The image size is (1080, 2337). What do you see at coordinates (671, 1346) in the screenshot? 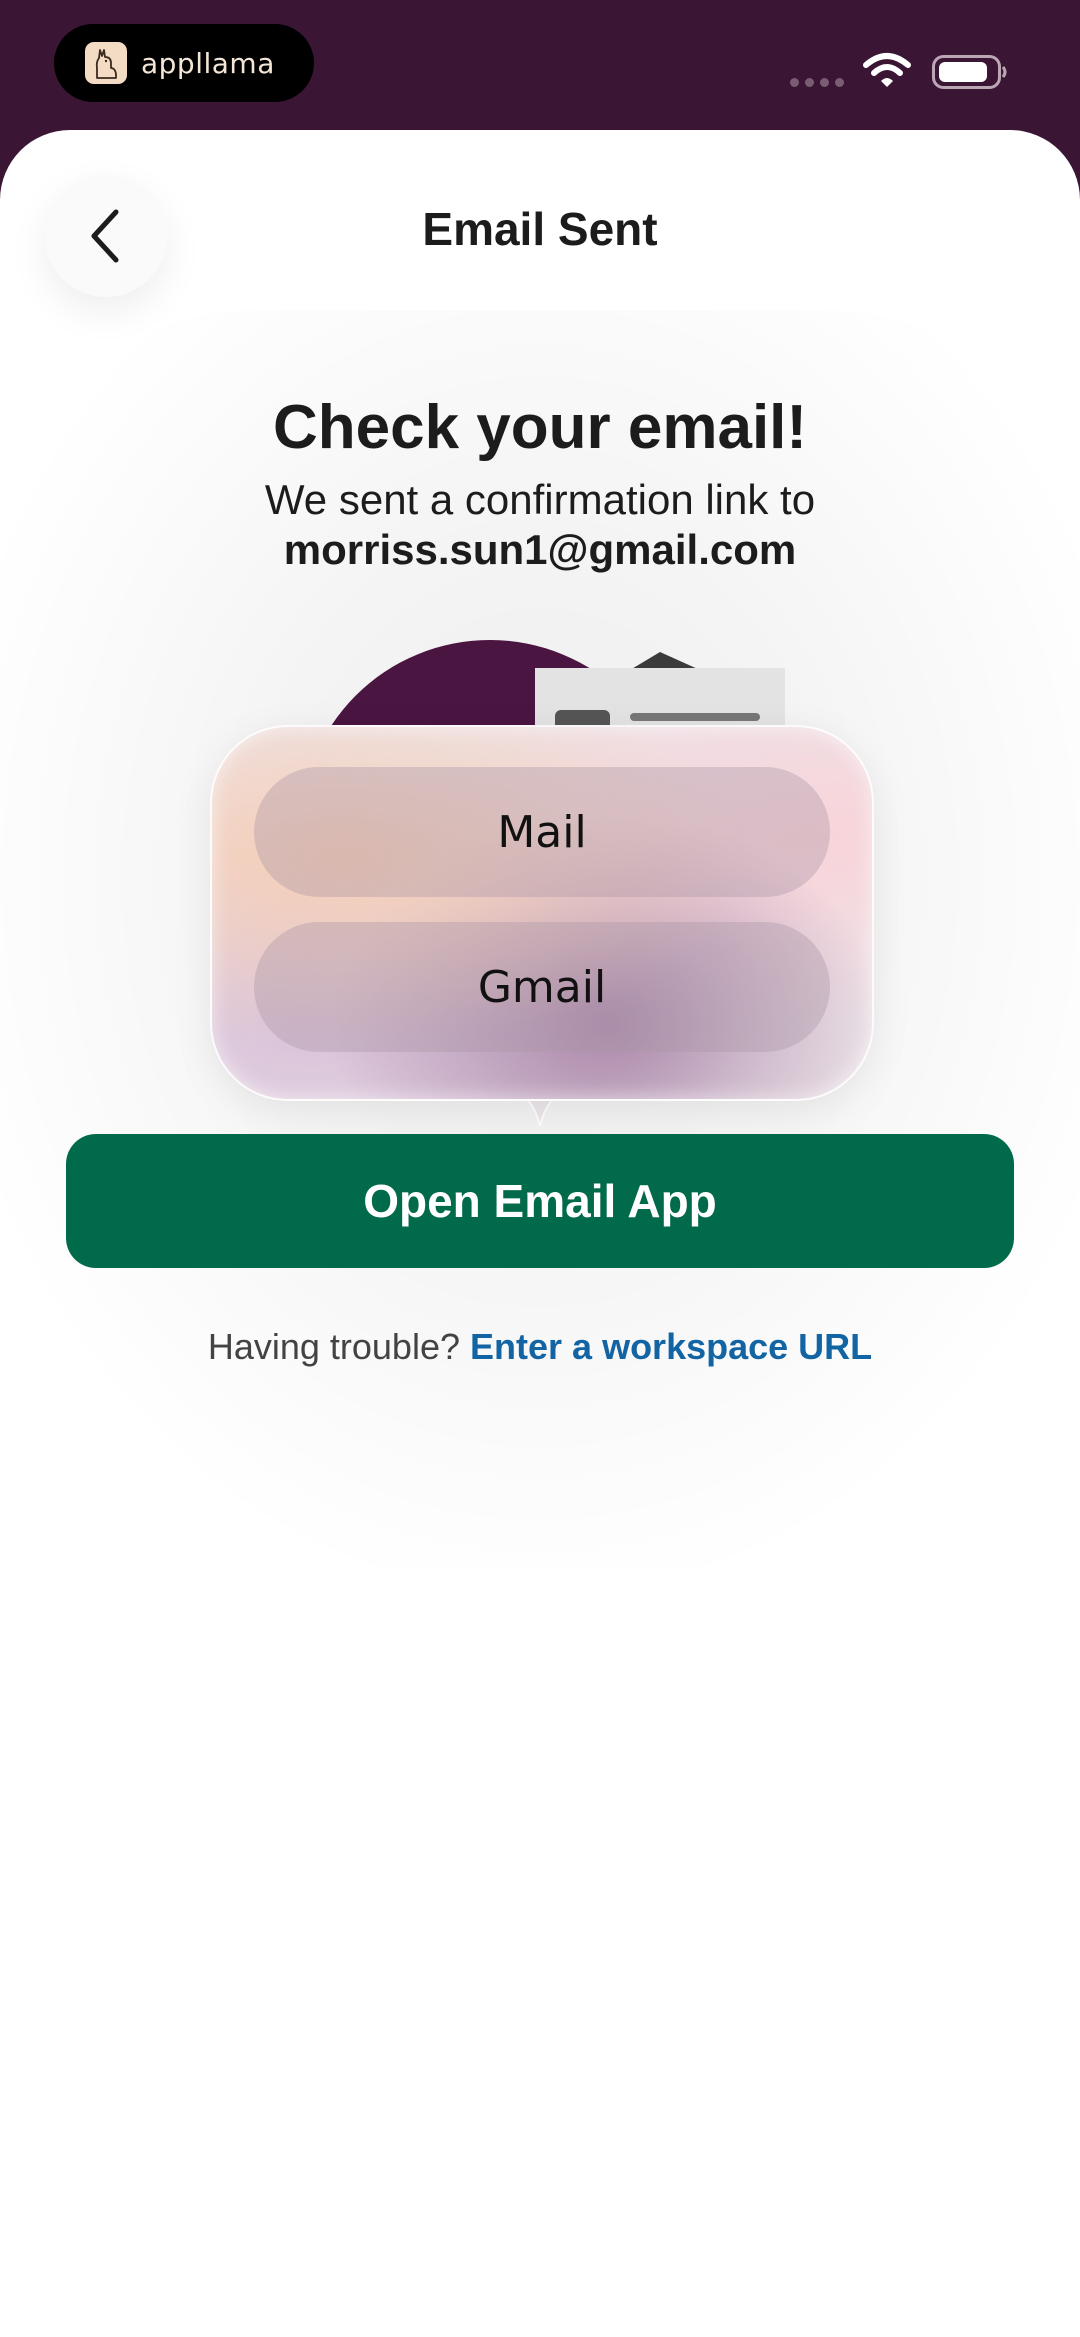
I see `workspace-url-link: Enter a workspace URL` at bounding box center [671, 1346].